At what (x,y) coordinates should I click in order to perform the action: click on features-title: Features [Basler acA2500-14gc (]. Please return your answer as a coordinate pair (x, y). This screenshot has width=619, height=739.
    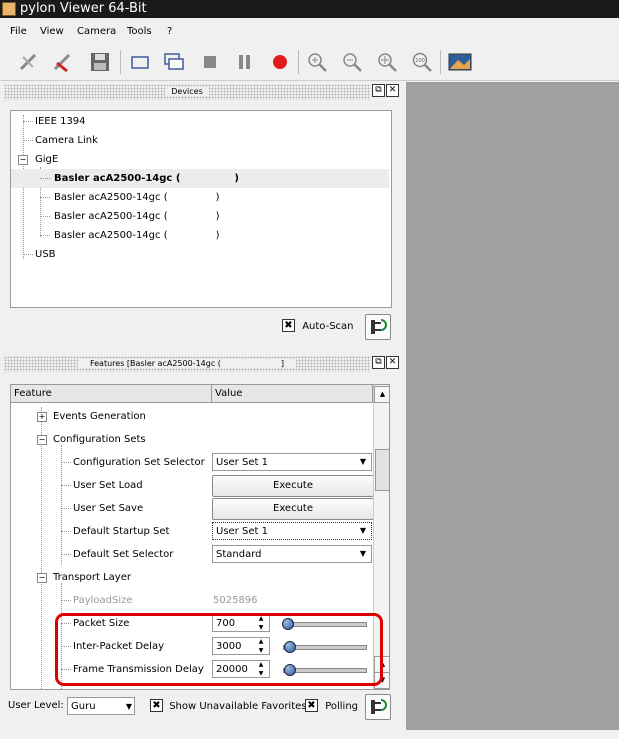
    Looking at the image, I should click on (187, 363).